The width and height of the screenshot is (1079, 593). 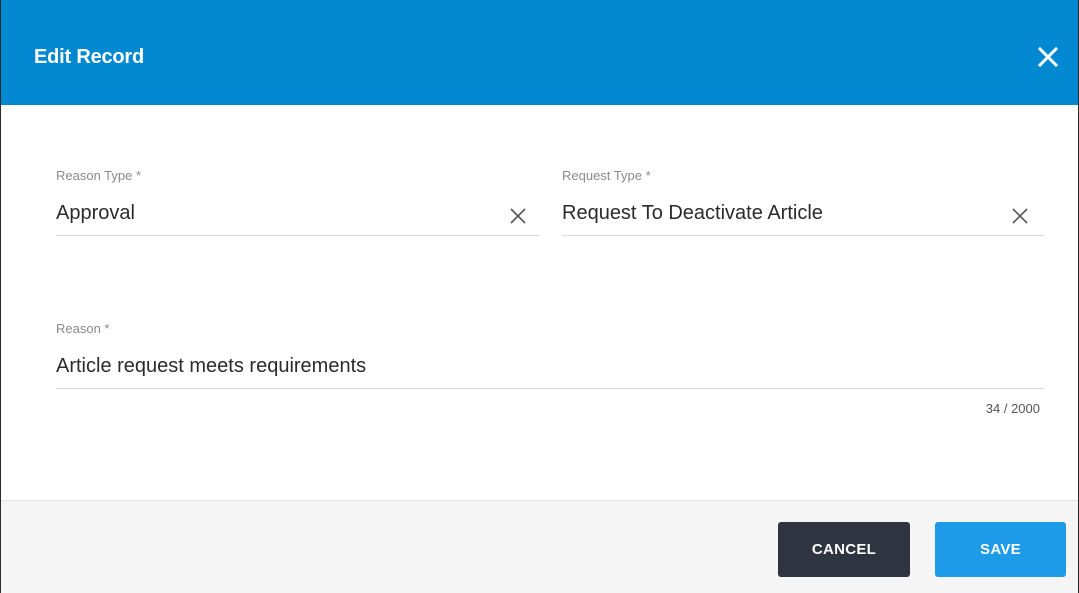 I want to click on reason-type-value: Approval, so click(x=95, y=213).